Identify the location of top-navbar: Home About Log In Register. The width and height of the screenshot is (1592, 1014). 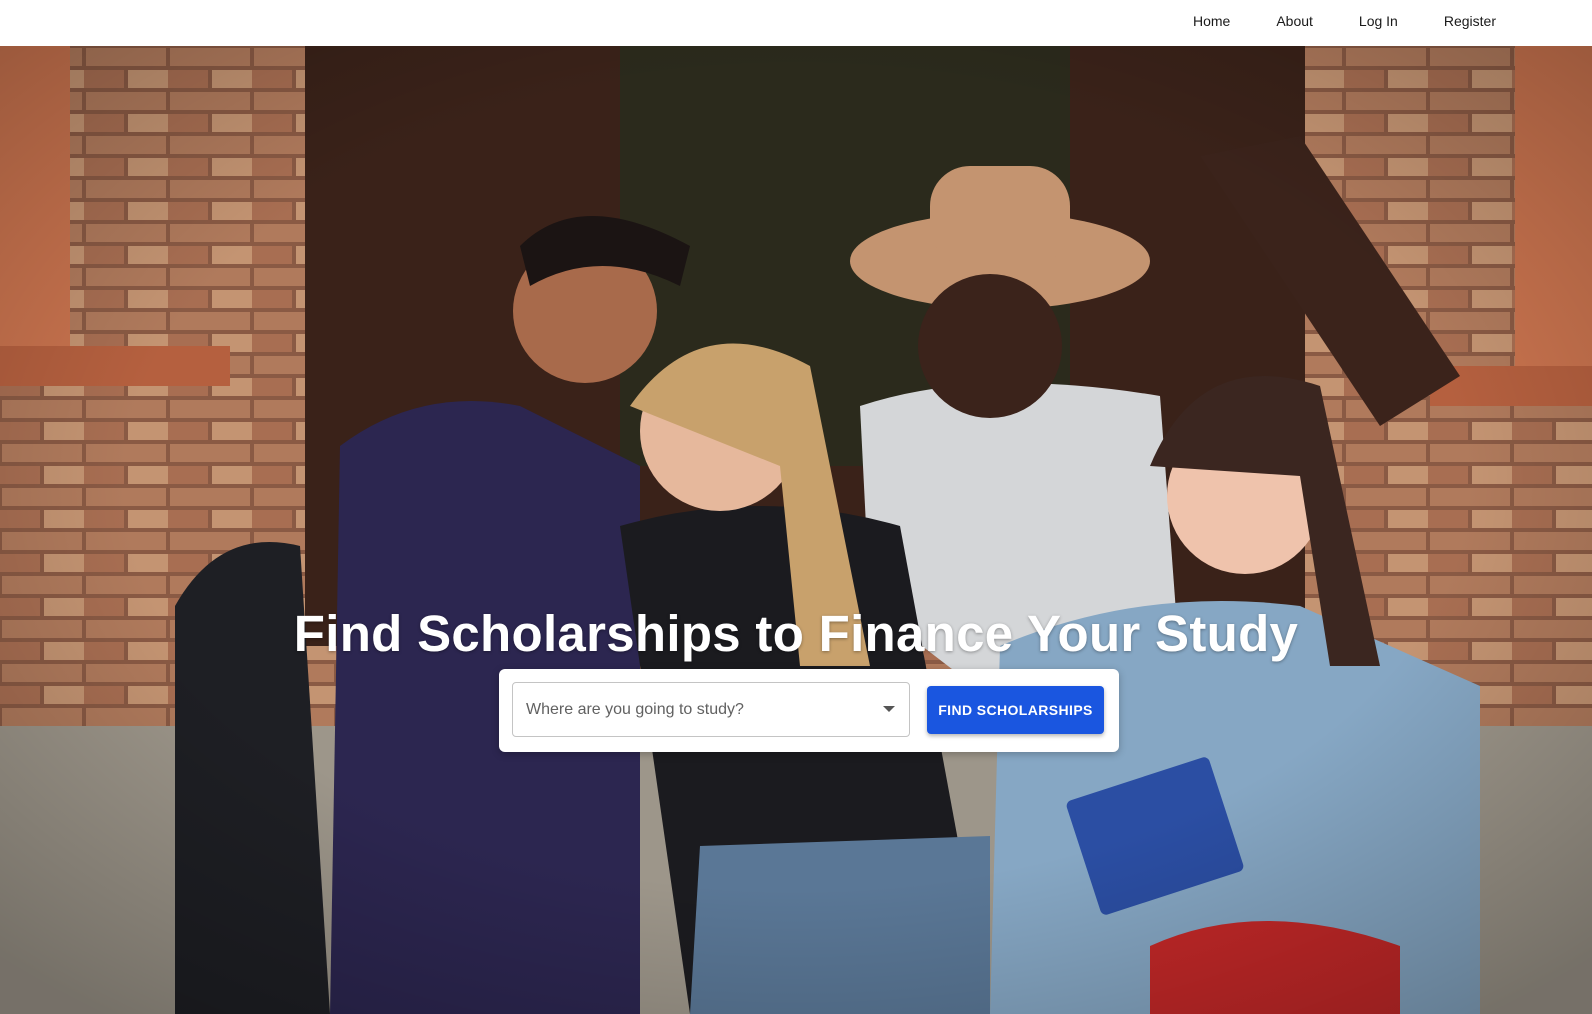
(796, 23).